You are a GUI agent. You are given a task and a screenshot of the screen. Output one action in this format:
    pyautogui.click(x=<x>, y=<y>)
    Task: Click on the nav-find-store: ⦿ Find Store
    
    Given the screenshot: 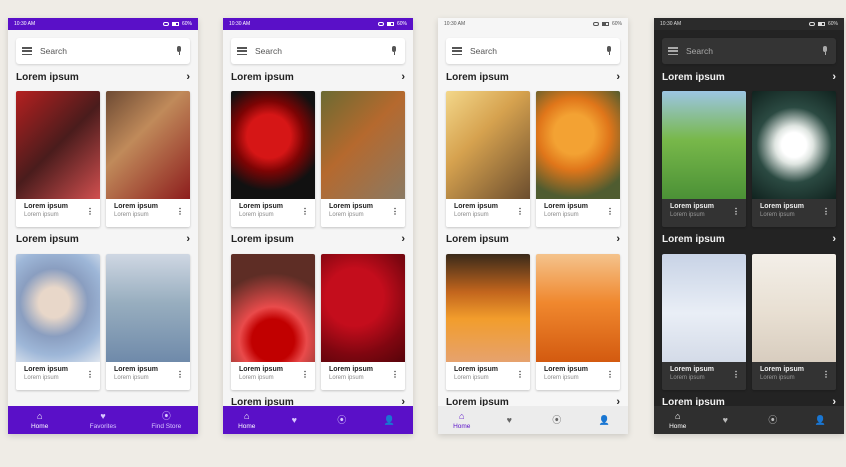 What is the action you would take?
    pyautogui.click(x=166, y=420)
    